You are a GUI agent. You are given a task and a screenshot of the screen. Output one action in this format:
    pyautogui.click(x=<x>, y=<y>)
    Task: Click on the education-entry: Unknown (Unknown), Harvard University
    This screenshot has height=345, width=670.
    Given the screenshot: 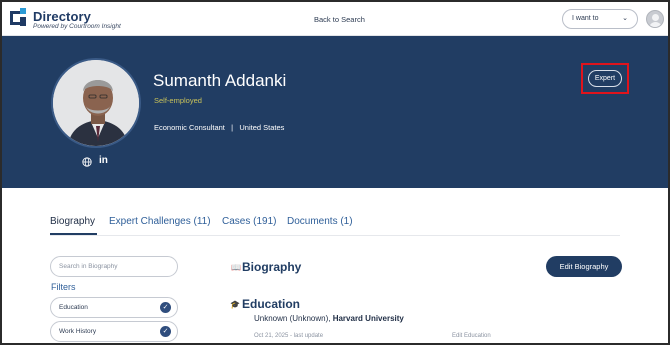 What is the action you would take?
    pyautogui.click(x=329, y=318)
    